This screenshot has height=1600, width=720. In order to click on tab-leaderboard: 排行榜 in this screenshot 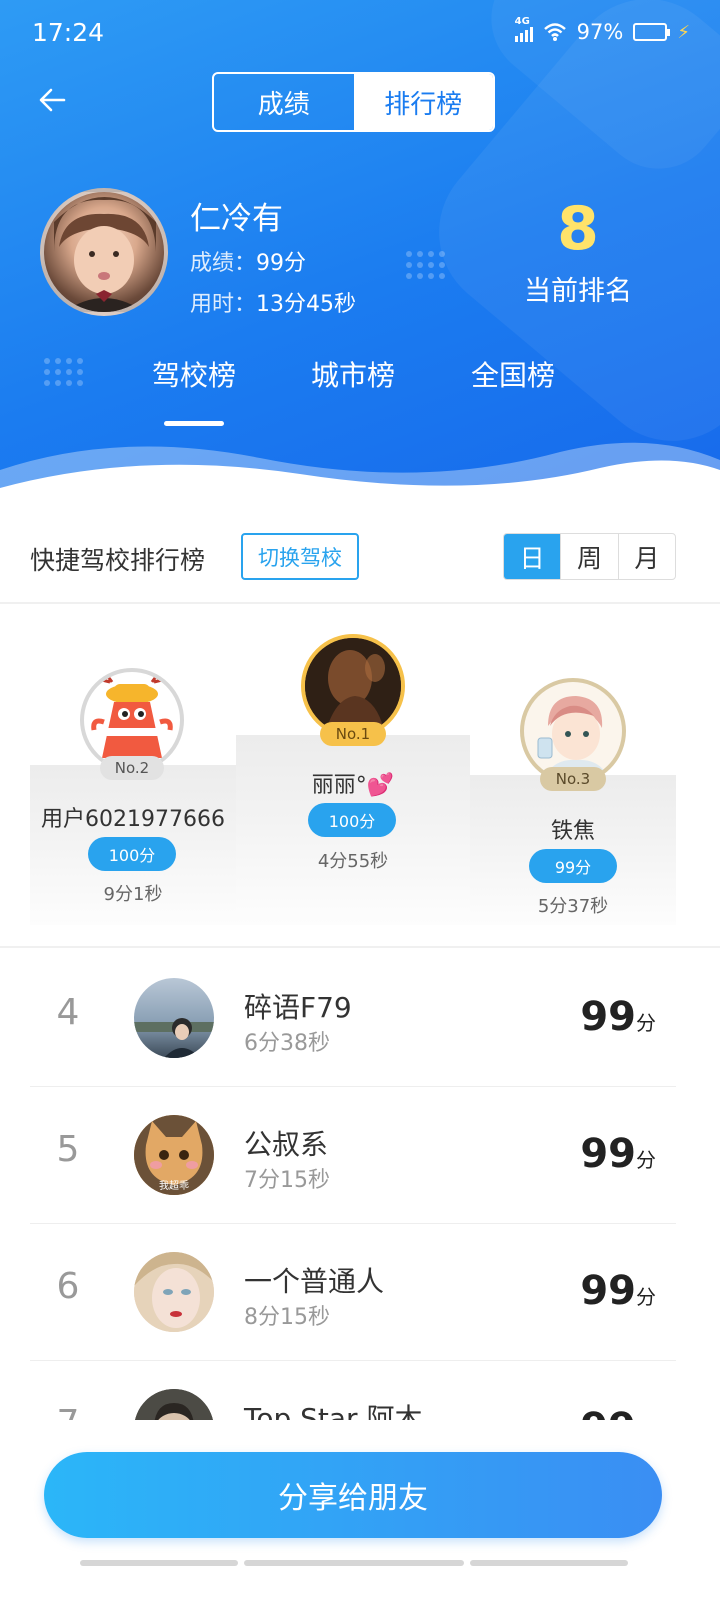, I will do `click(423, 102)`.